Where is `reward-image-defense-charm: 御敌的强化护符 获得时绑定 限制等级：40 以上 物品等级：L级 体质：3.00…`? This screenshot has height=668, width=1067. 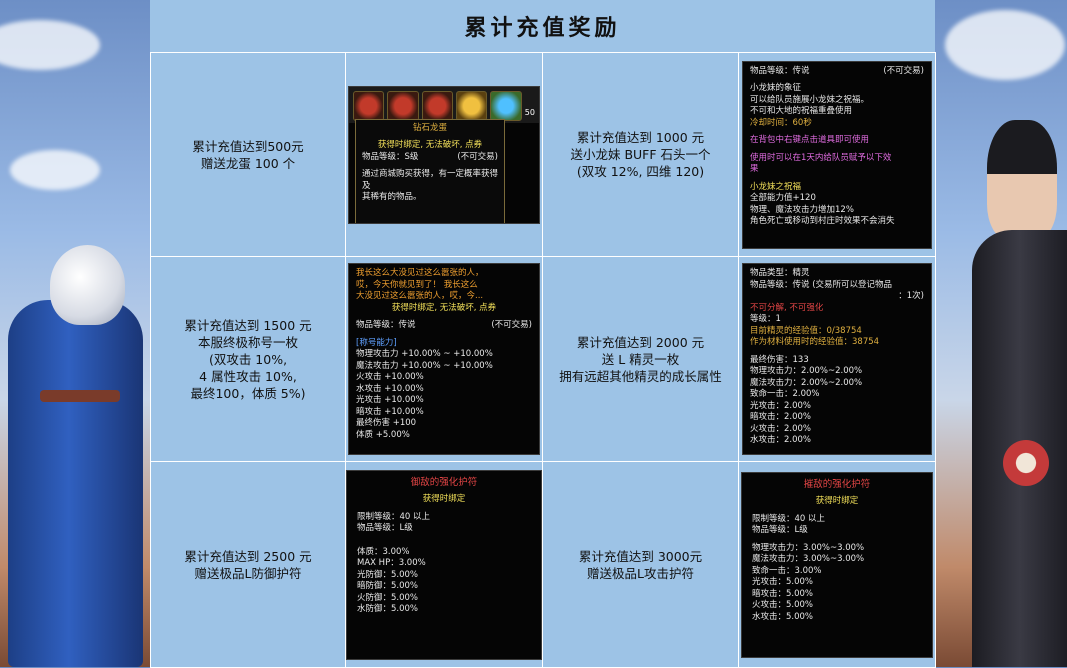 reward-image-defense-charm: 御敌的强化护符 获得时绑定 限制等级：40 以上 物品等级：L级 体质：3.00… is located at coordinates (444, 564).